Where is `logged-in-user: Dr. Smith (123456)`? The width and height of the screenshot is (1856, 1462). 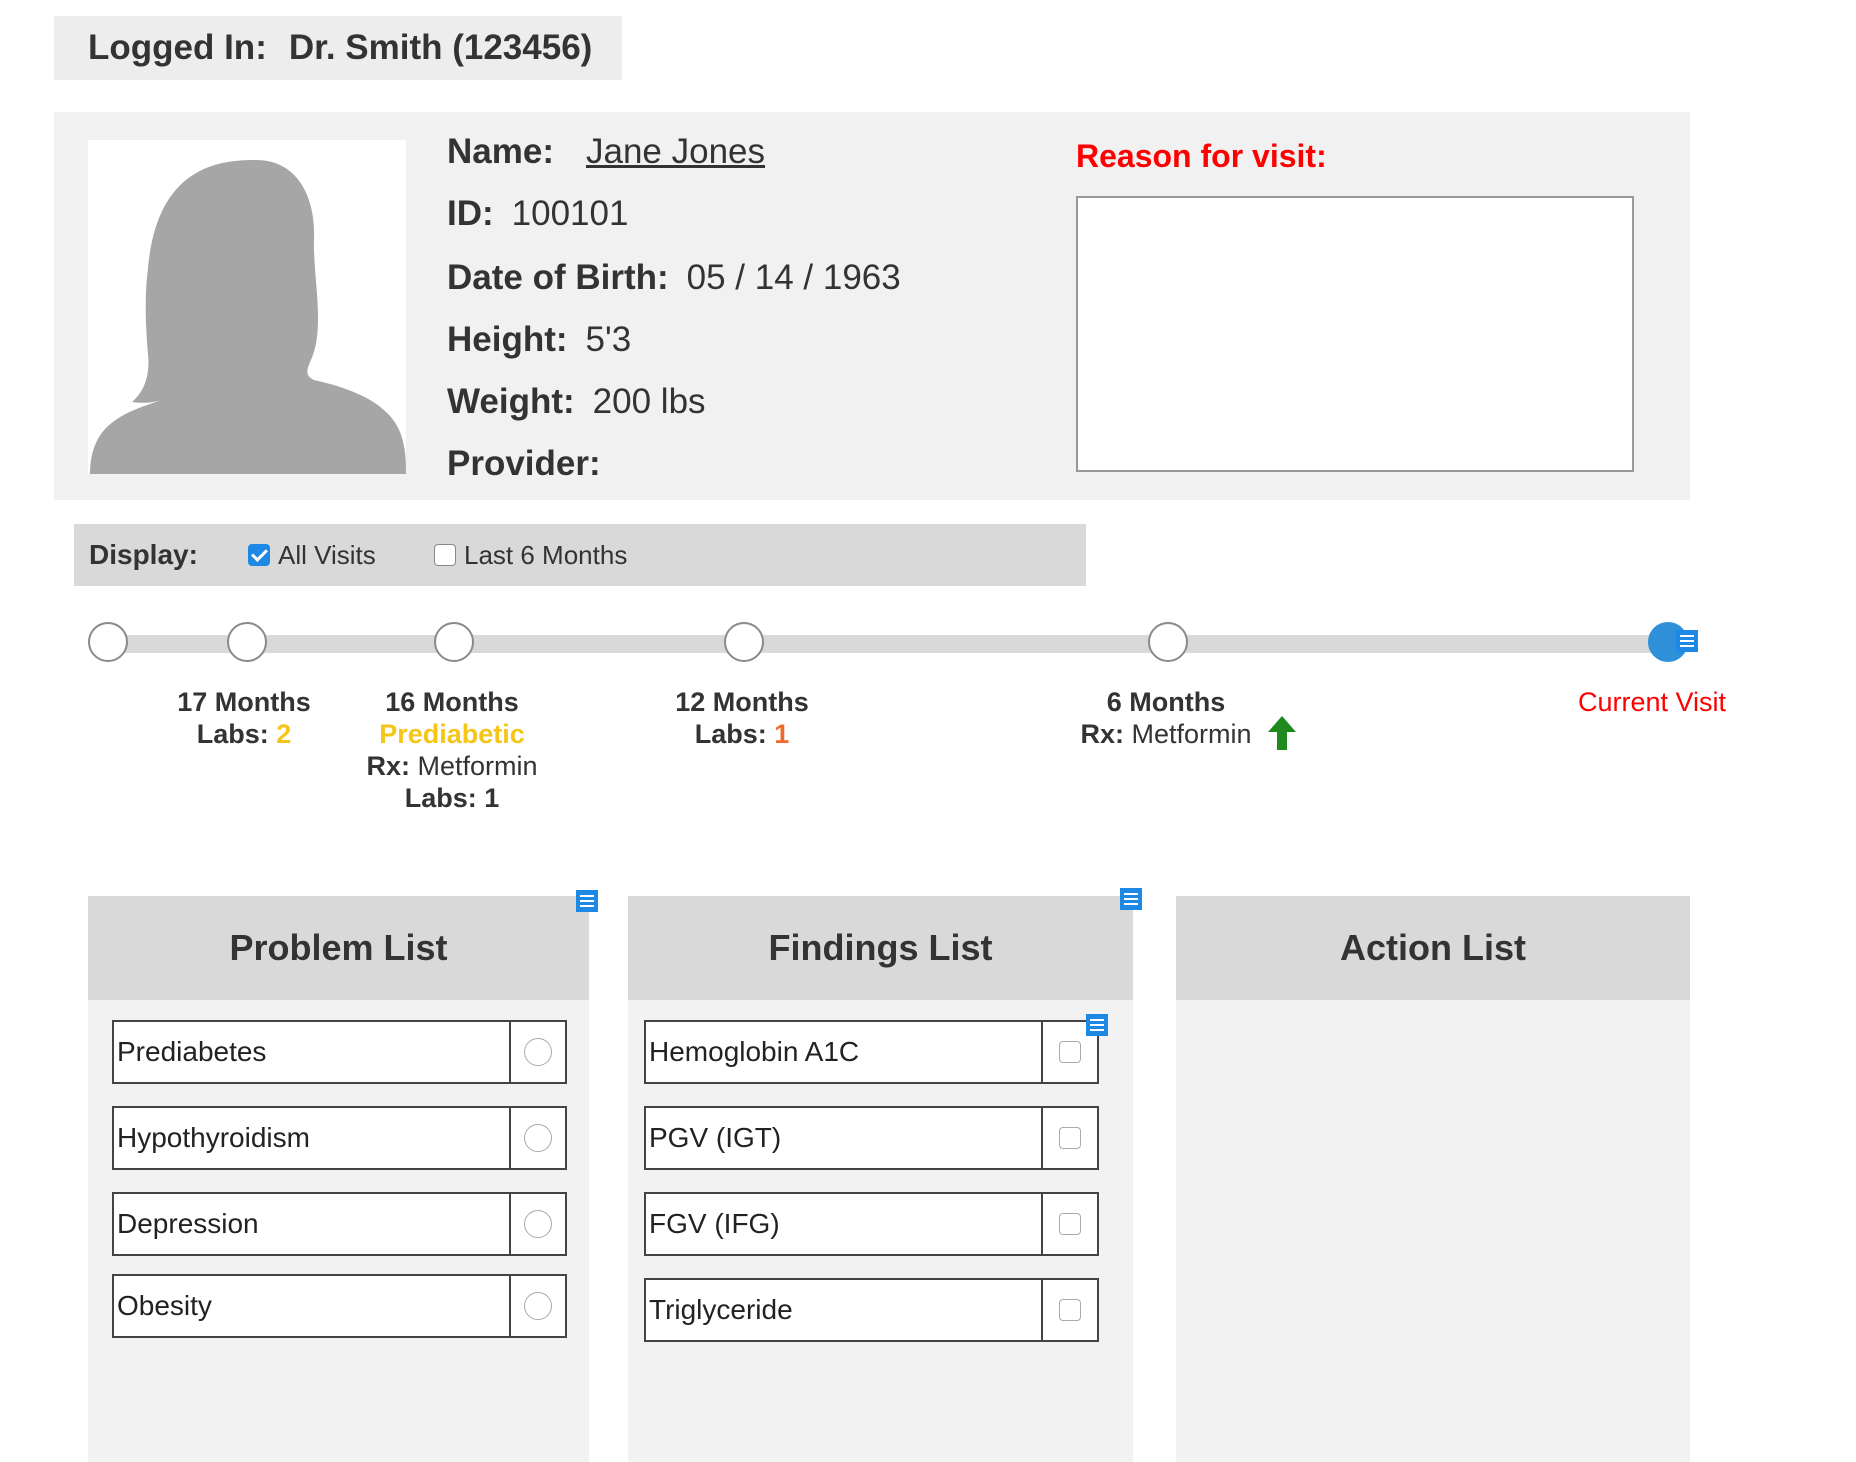 logged-in-user: Dr. Smith (123456) is located at coordinates (440, 47).